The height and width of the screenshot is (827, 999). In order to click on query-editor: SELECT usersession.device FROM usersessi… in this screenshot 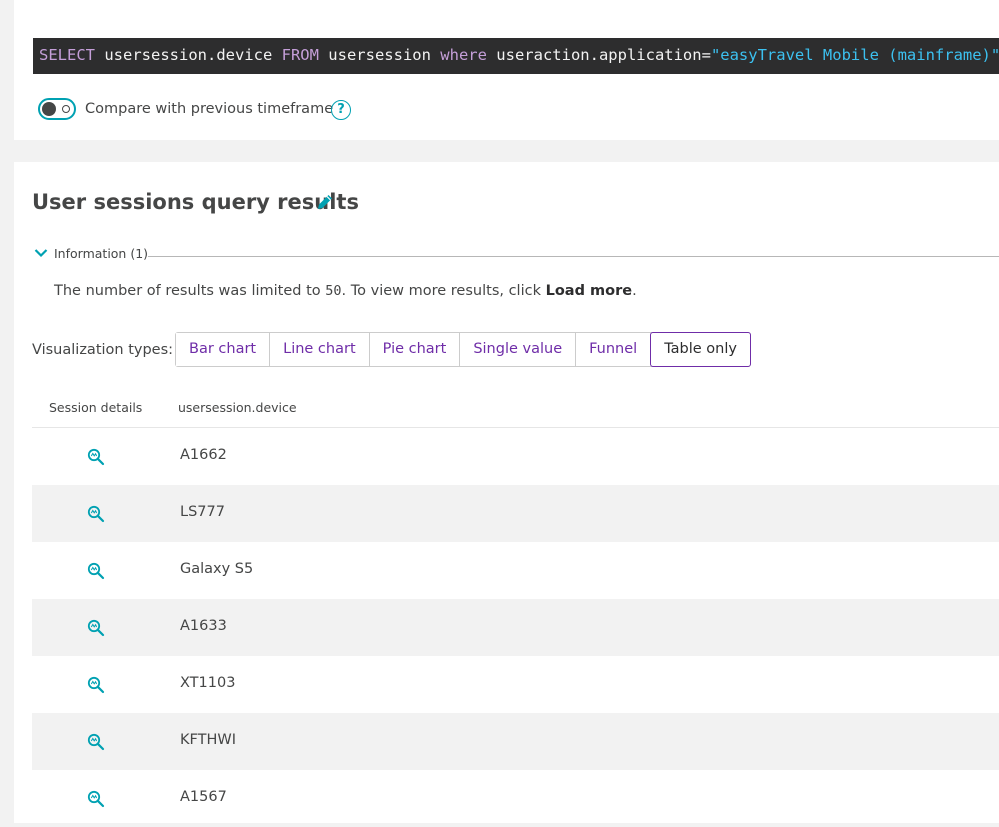, I will do `click(516, 56)`.